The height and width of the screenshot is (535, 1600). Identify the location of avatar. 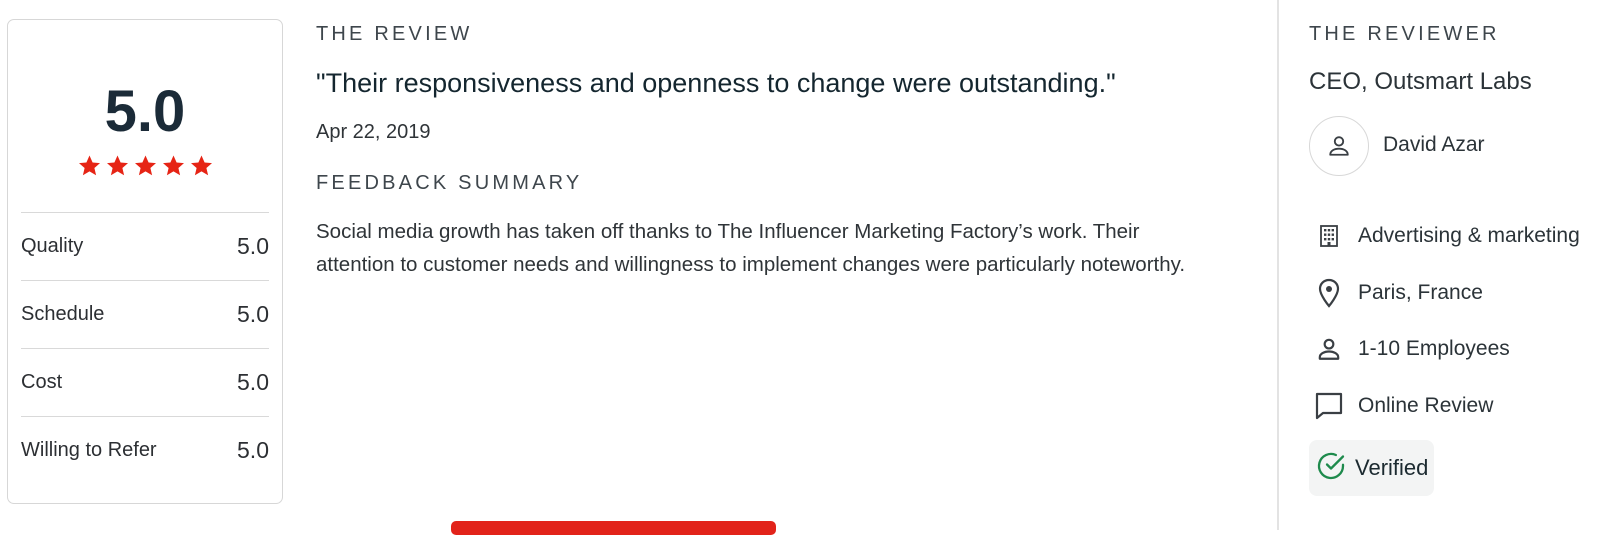
(1339, 146).